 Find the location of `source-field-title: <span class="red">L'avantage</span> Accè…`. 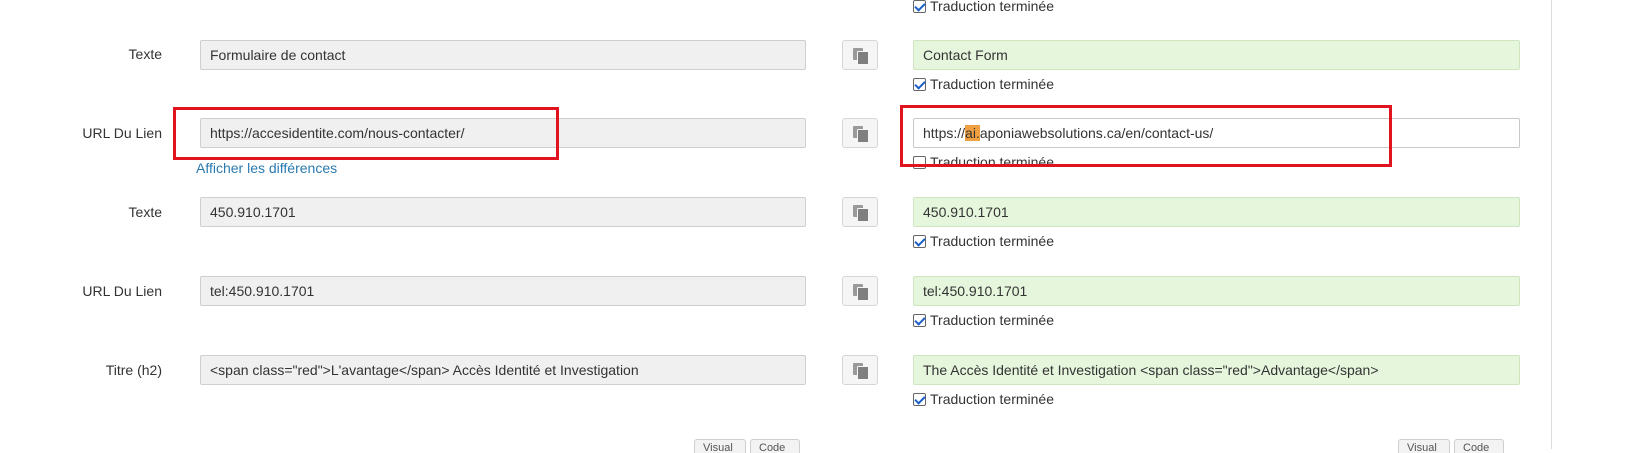

source-field-title: <span class="red">L'avantage</span> Accè… is located at coordinates (503, 370).